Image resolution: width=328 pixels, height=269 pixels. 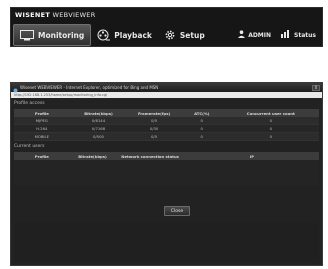 I want to click on user-name: ADMIN, so click(x=260, y=35).